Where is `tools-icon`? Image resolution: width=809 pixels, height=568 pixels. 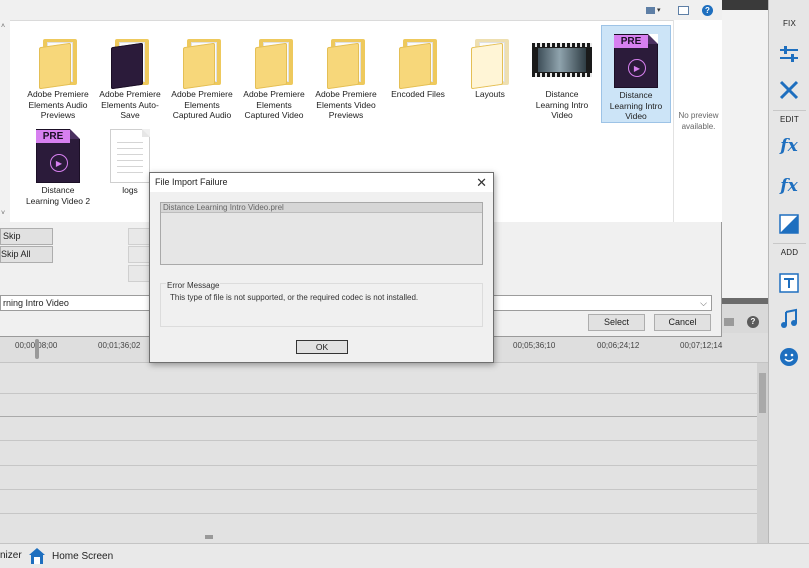
tools-icon is located at coordinates (789, 90).